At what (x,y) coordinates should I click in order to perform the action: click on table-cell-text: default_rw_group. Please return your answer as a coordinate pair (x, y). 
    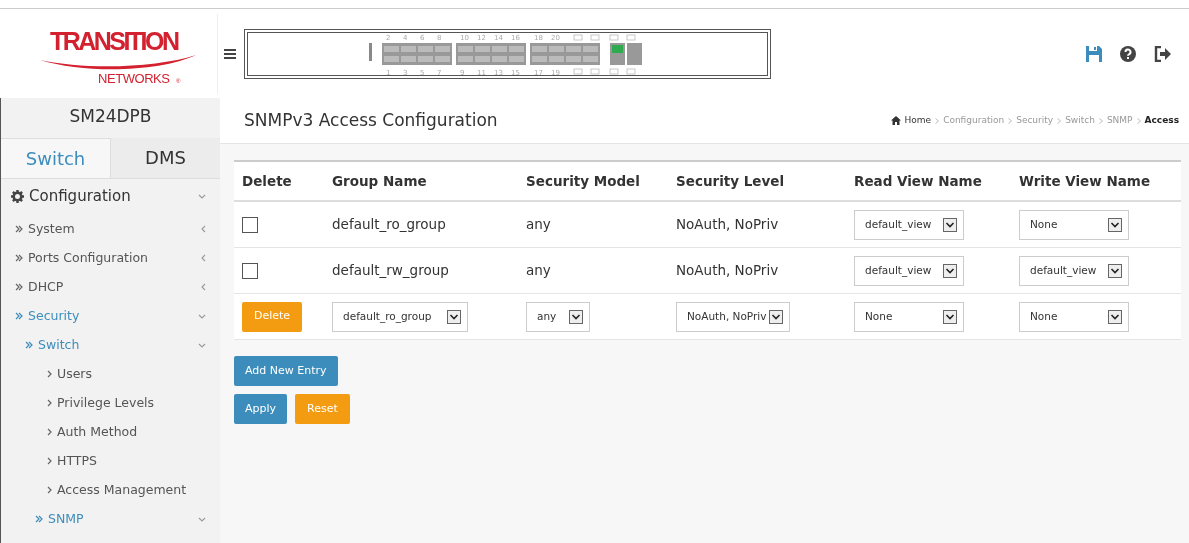
    Looking at the image, I should click on (390, 271).